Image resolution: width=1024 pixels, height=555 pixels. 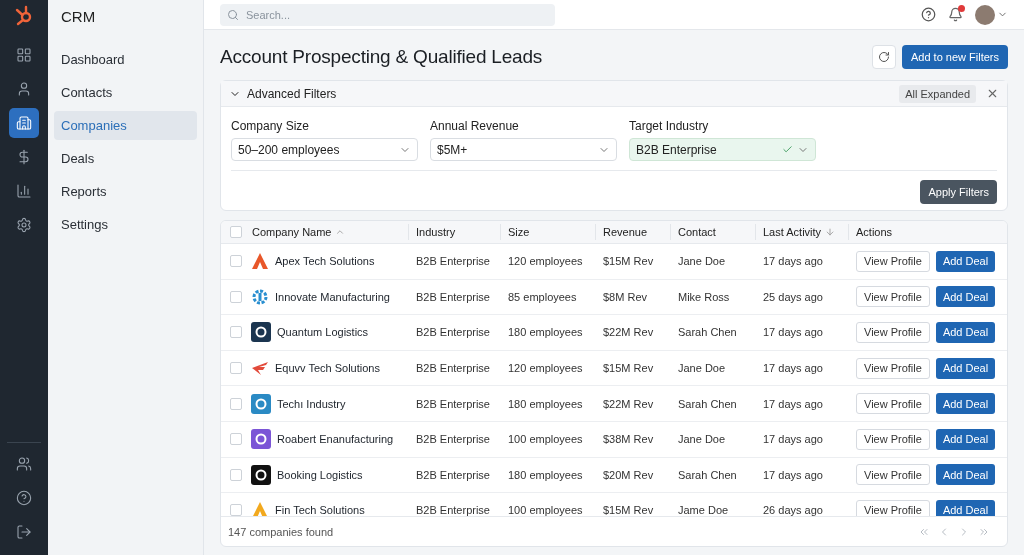 What do you see at coordinates (704, 296) in the screenshot?
I see `contact-cell-text: Mike Ross` at bounding box center [704, 296].